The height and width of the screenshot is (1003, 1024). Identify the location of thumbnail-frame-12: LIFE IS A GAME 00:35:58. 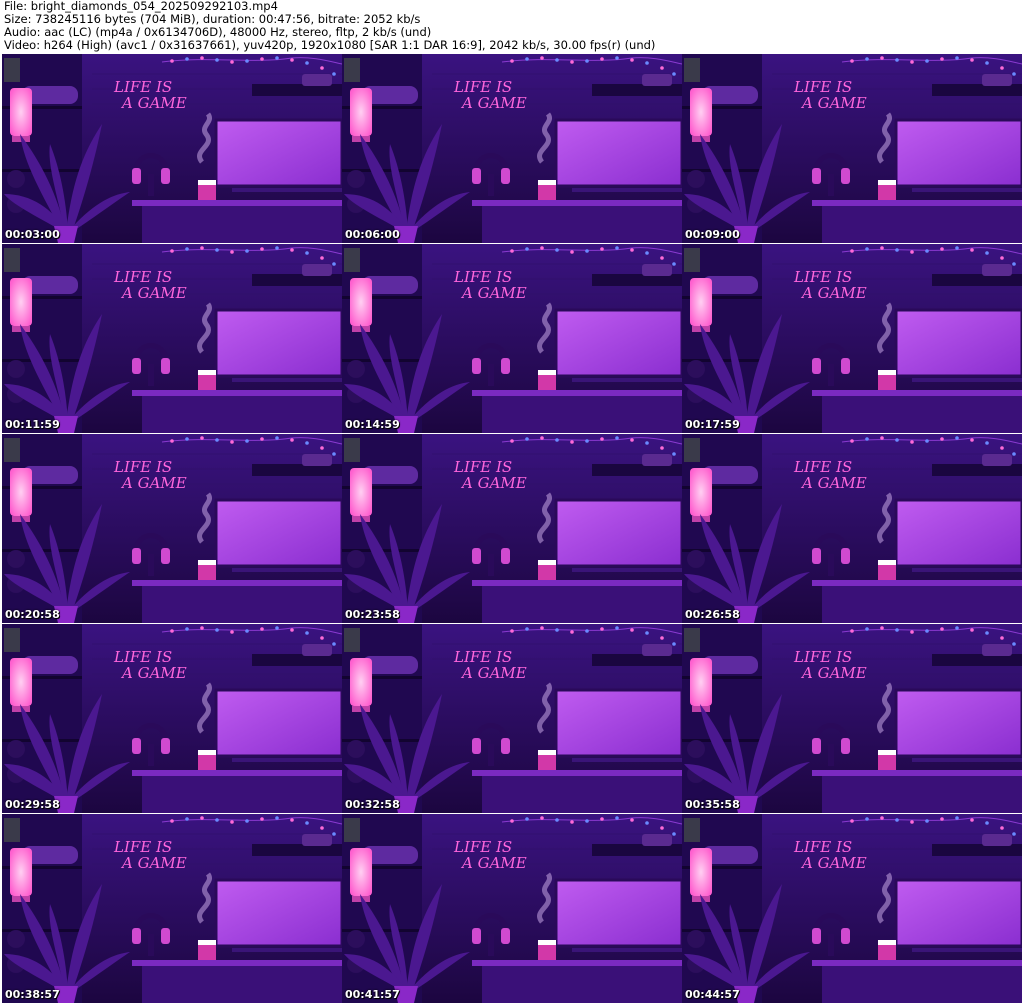
(852, 718).